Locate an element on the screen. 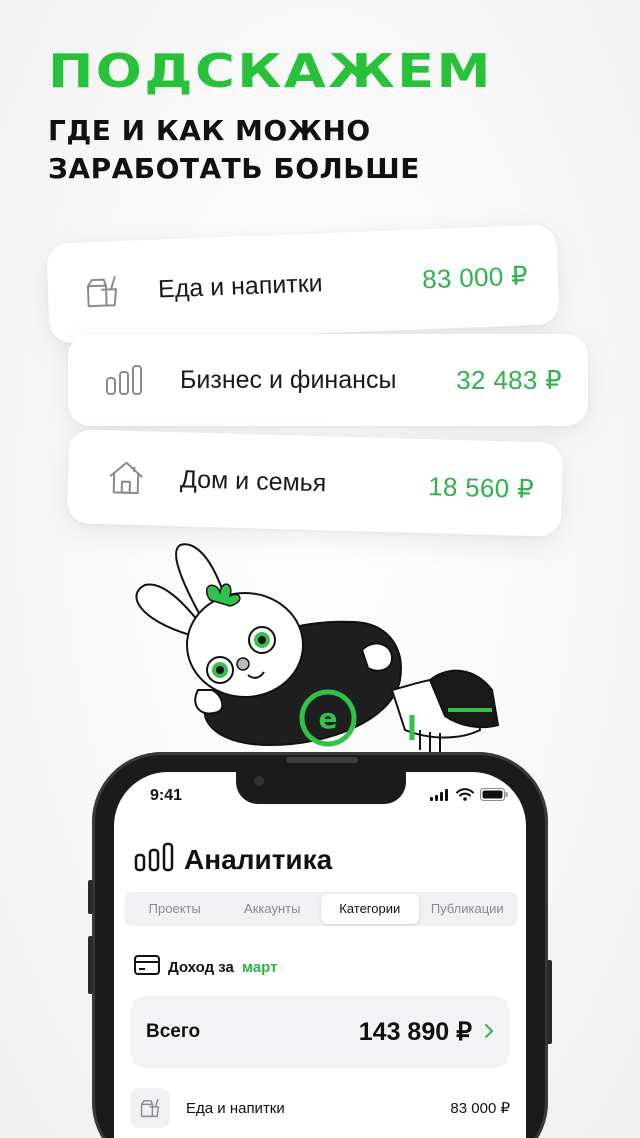 The height and width of the screenshot is (1138, 640). credit-card-icon is located at coordinates (147, 967).